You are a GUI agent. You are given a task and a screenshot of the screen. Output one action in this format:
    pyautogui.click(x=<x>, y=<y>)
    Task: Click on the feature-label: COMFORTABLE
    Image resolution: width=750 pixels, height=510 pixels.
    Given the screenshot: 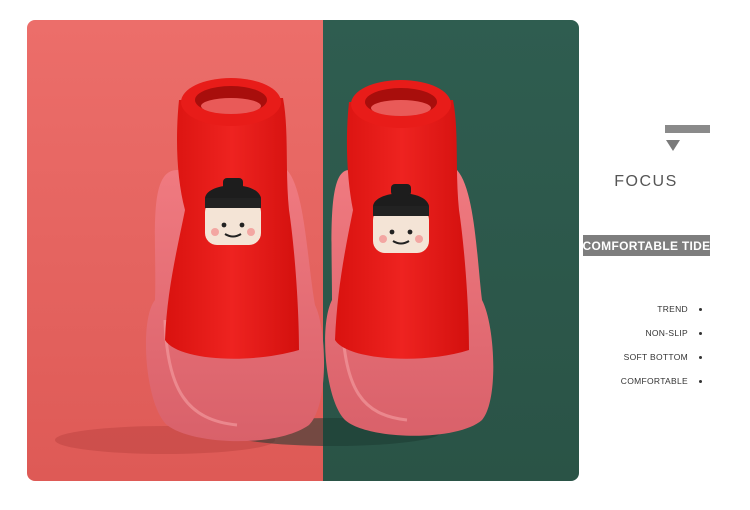 What is the action you would take?
    pyautogui.click(x=654, y=381)
    